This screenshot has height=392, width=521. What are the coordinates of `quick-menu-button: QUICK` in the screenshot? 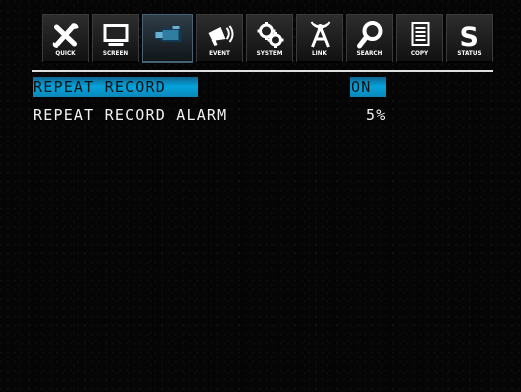 It's located at (65, 38).